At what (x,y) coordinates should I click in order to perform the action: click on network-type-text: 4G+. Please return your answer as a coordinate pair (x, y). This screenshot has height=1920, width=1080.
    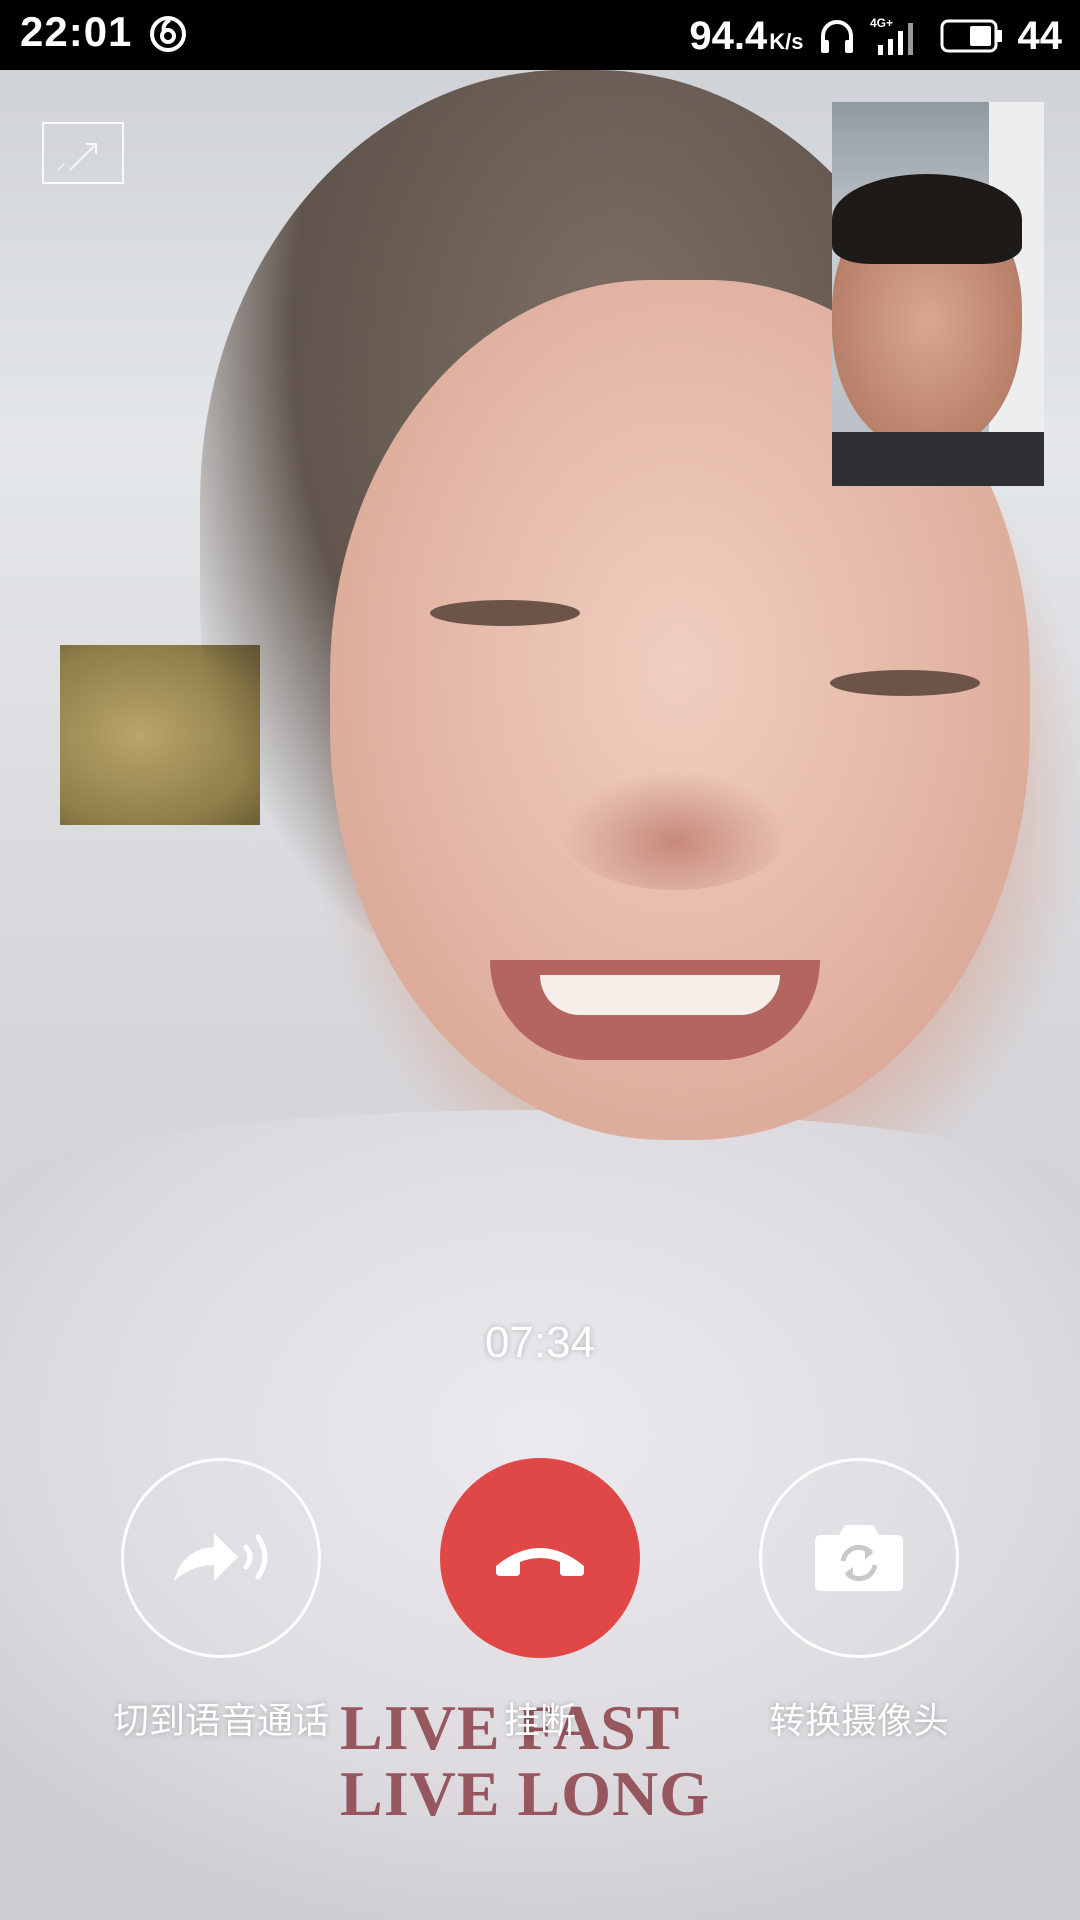
    Looking at the image, I should click on (881, 23).